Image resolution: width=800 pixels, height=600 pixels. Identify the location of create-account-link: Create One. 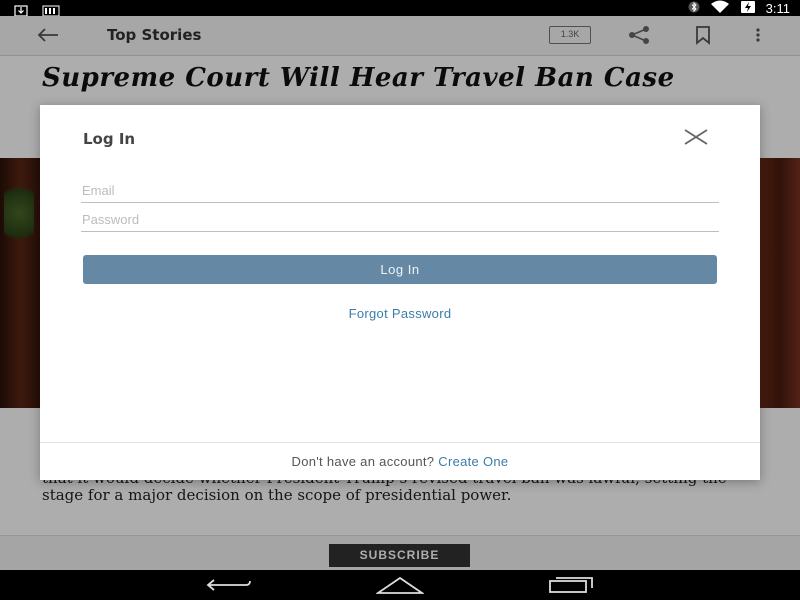
(473, 461).